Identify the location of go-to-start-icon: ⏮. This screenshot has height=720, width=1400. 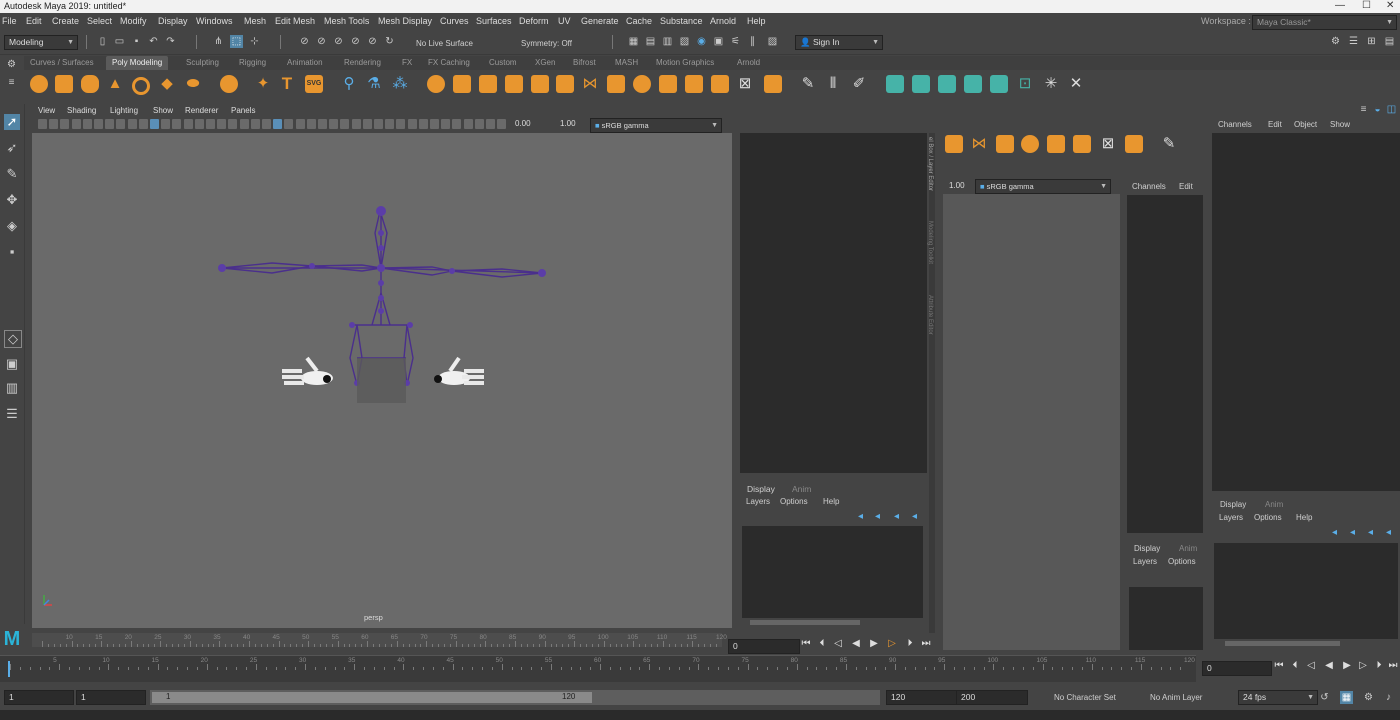
(806, 643).